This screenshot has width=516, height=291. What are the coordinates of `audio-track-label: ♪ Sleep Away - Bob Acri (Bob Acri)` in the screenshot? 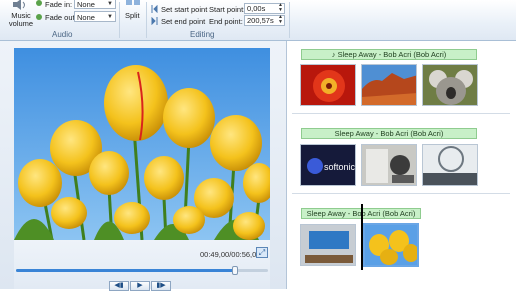 It's located at (389, 54).